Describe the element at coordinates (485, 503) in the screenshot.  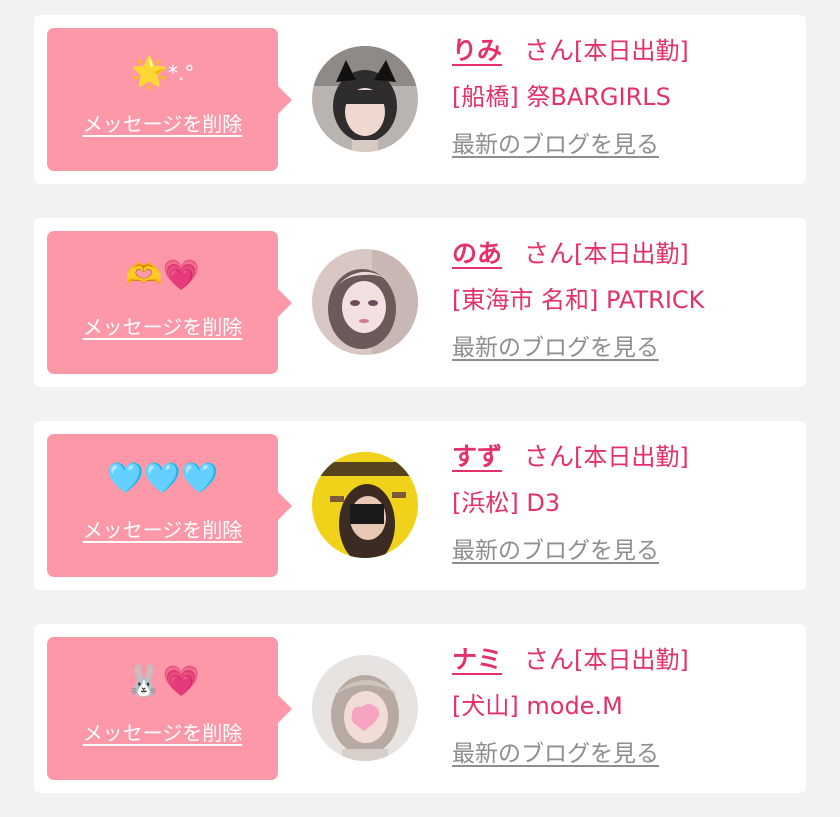
I see `area-label: [浜松]` at that location.